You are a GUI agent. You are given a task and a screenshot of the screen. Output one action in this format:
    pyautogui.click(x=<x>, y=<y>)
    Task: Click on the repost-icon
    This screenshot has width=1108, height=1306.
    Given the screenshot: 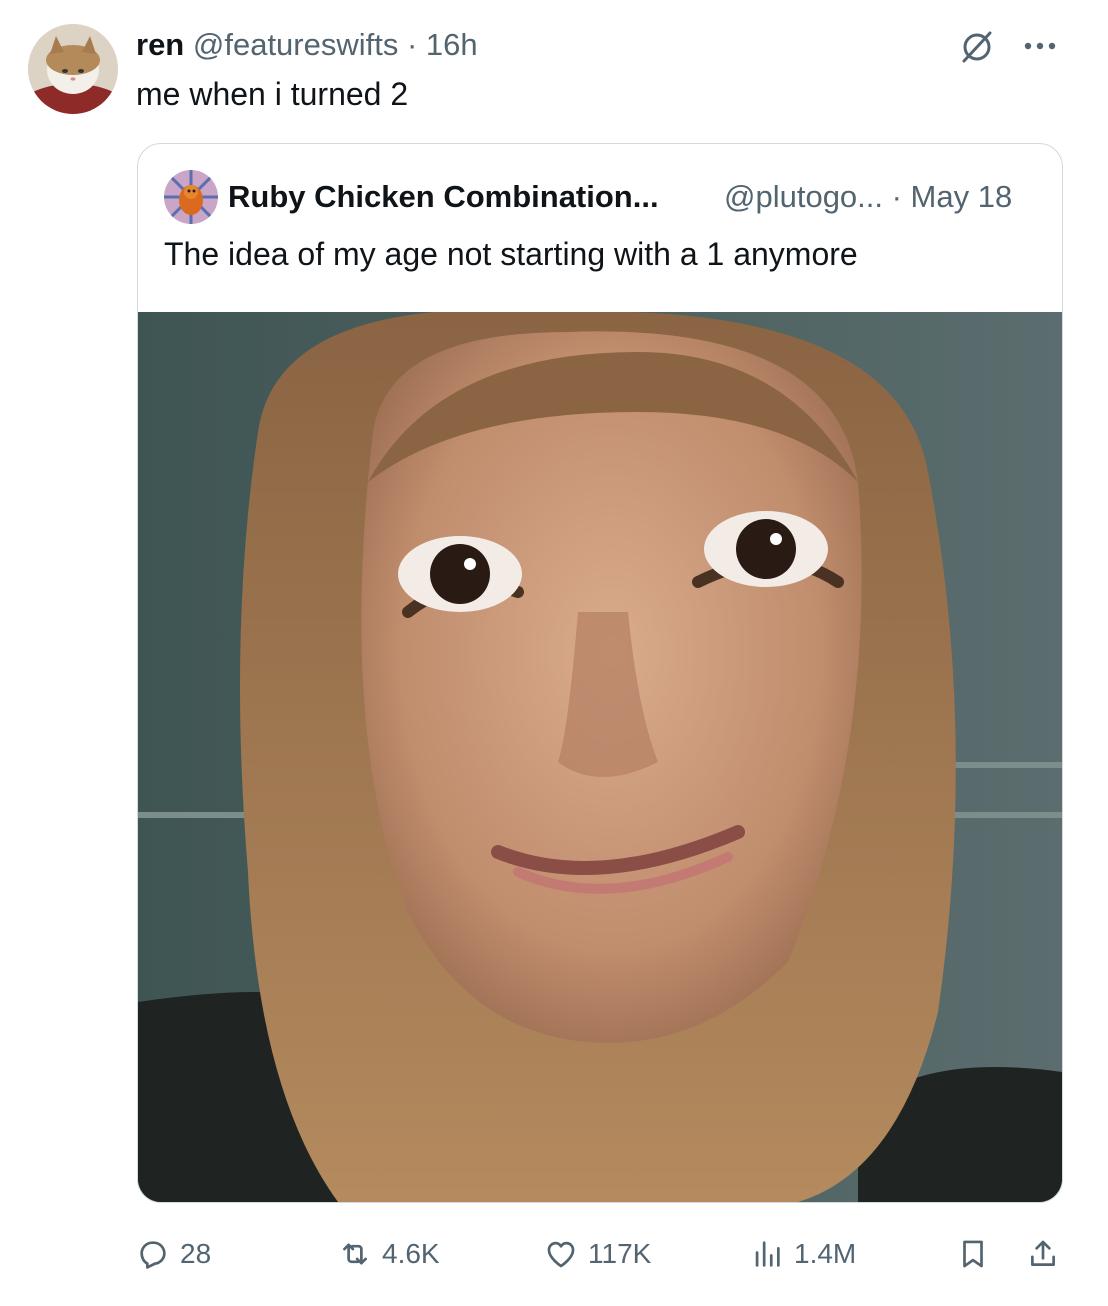 What is the action you would take?
    pyautogui.click(x=355, y=1254)
    